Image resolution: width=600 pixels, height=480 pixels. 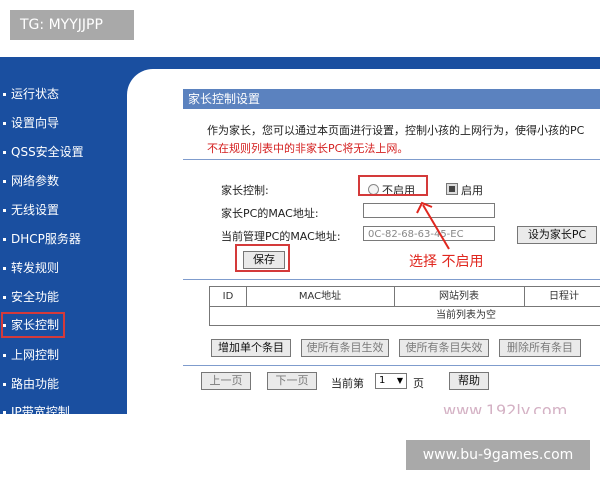 What do you see at coordinates (35, 210) in the screenshot?
I see `sidebar-item-label: 无线设置` at bounding box center [35, 210].